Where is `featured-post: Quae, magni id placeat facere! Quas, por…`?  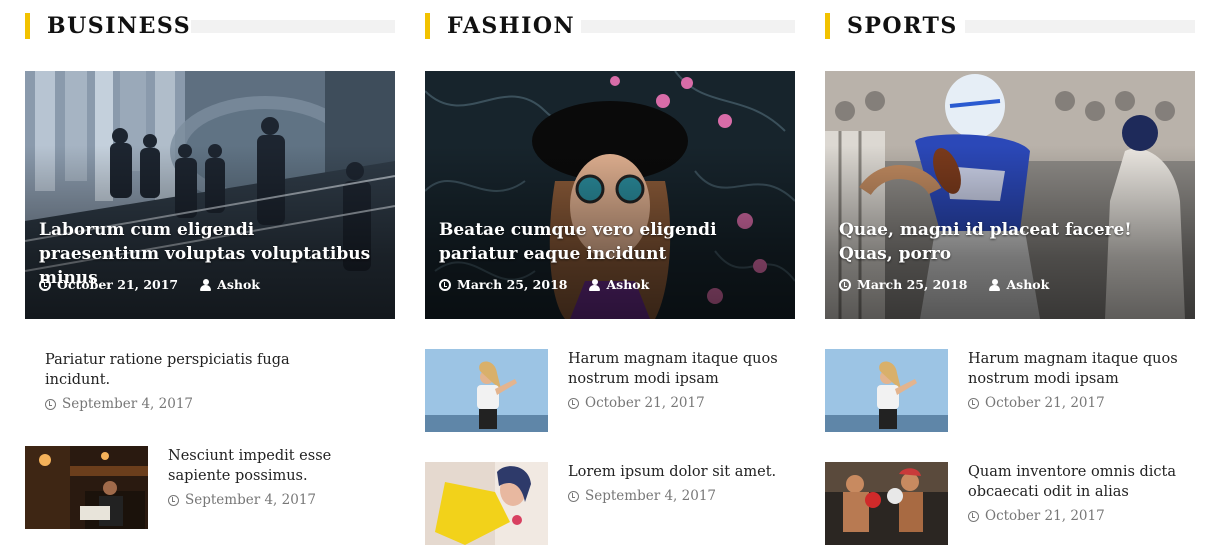
featured-post: Quae, magni id placeat facere! Quas, por… is located at coordinates (1010, 195).